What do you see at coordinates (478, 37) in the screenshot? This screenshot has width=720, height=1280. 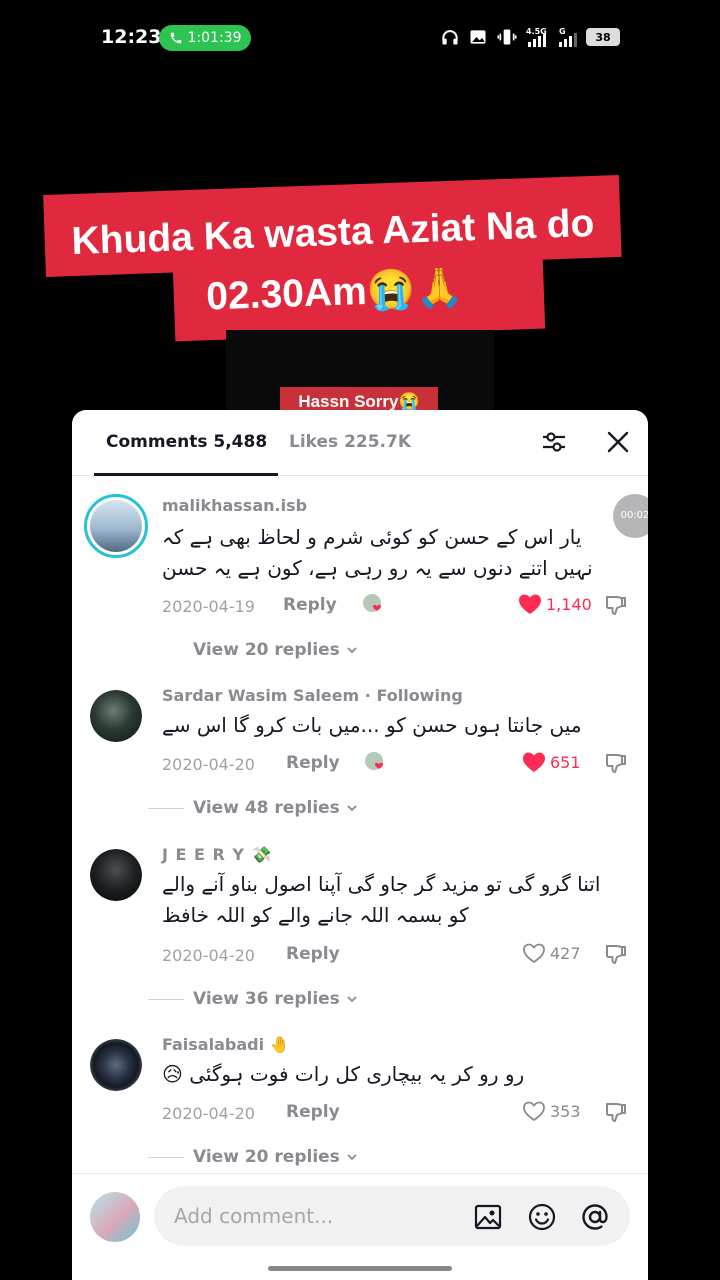 I see `gallery-icon` at bounding box center [478, 37].